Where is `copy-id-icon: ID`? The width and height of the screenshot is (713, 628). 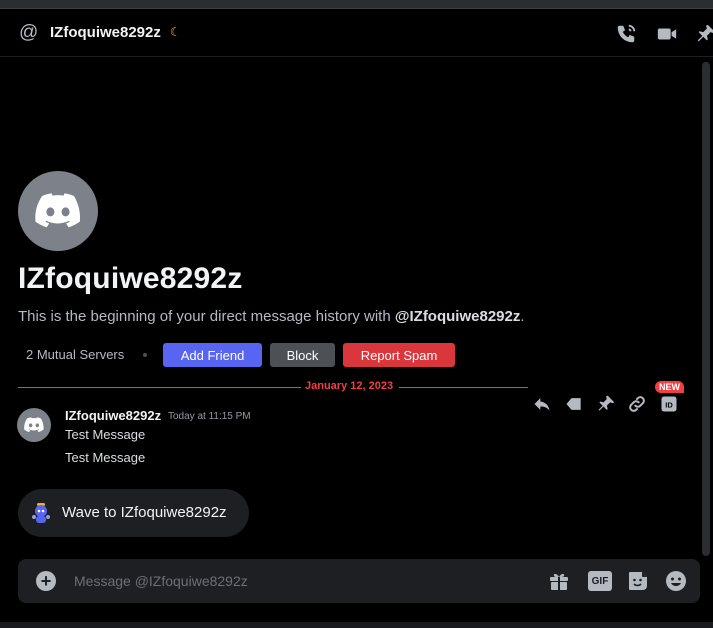 copy-id-icon: ID is located at coordinates (669, 404).